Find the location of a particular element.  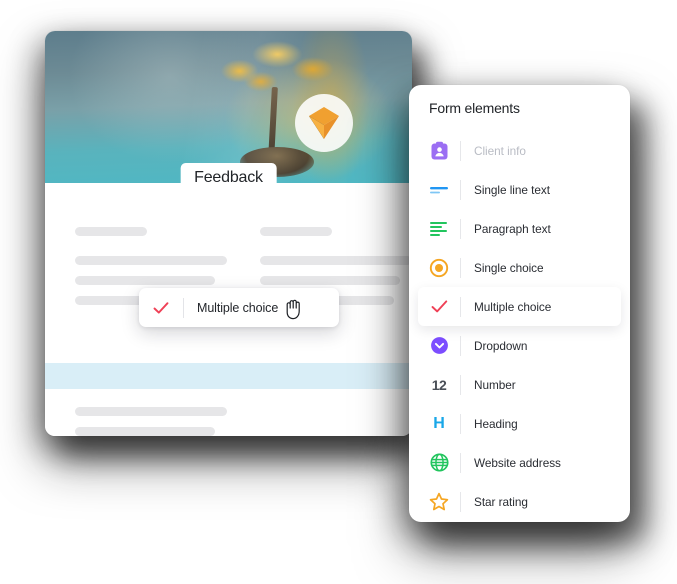

list-item-label: Website address is located at coordinates (517, 462).